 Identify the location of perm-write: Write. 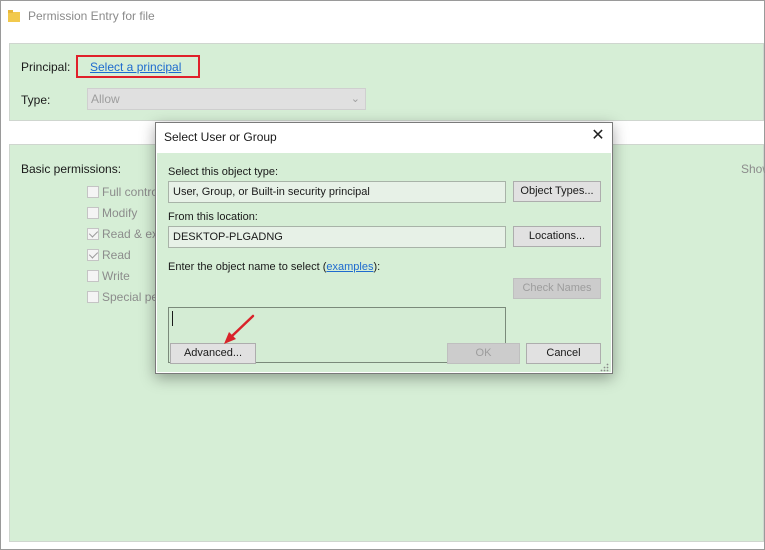
(108, 276).